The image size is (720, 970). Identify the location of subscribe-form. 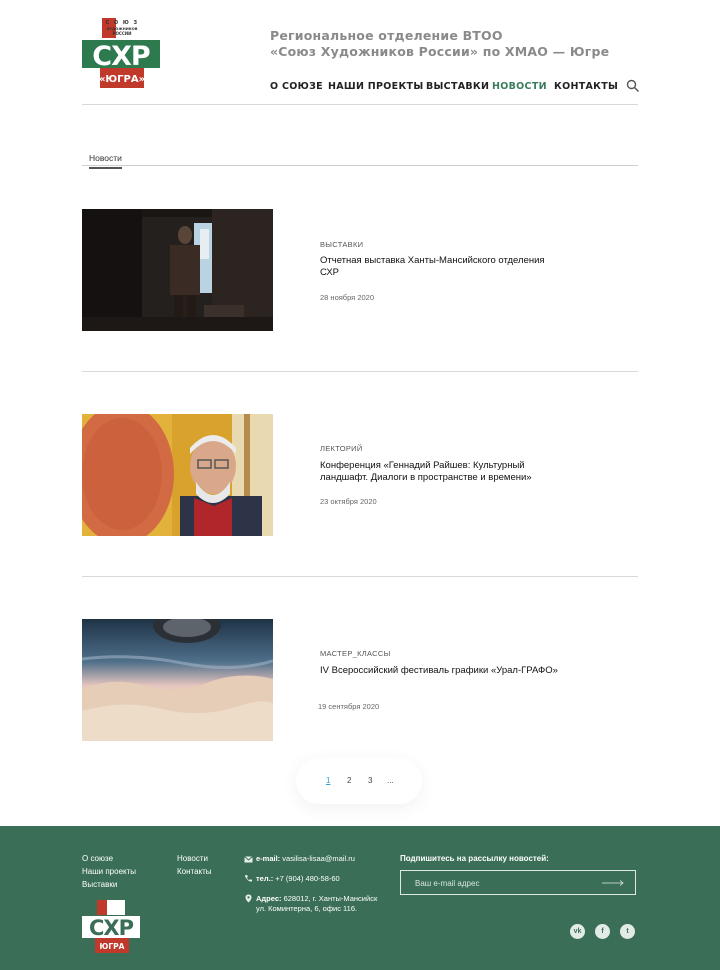
(518, 882).